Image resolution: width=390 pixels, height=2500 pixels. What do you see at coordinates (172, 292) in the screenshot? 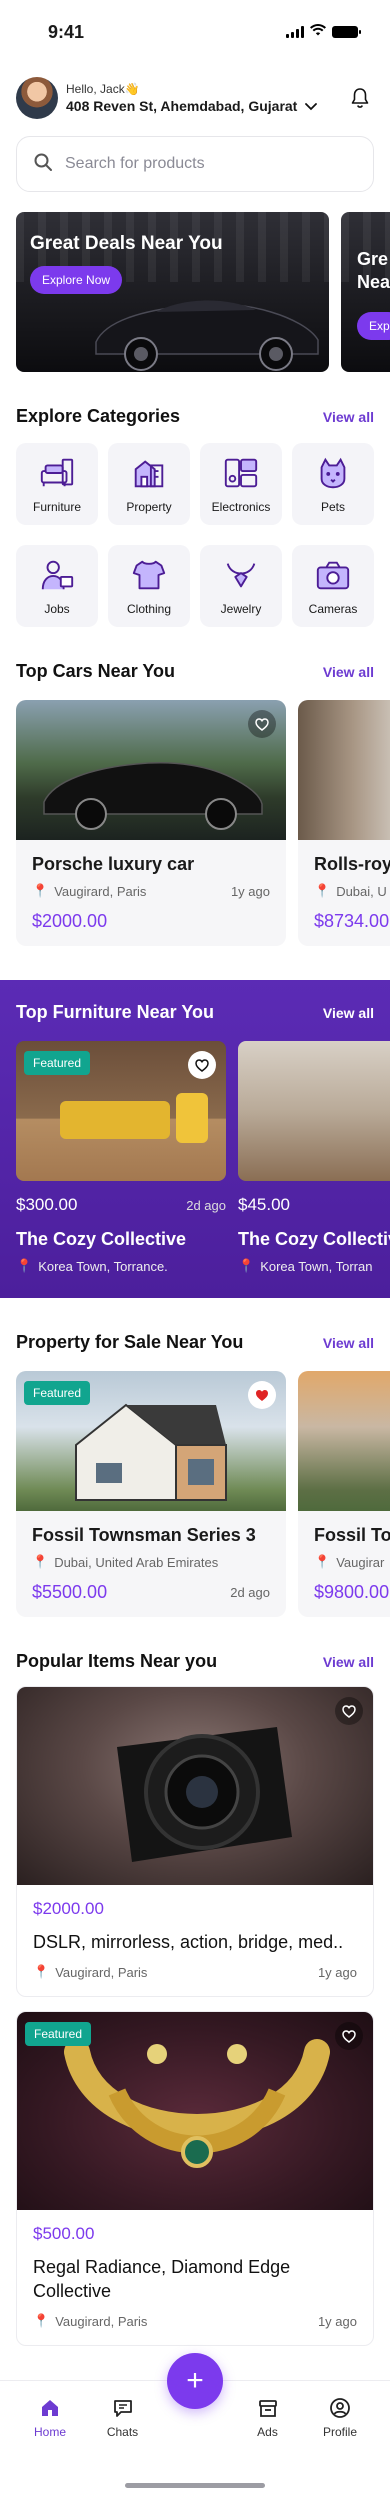
I see `promo-banner: Great Deals Near You Explore Now` at bounding box center [172, 292].